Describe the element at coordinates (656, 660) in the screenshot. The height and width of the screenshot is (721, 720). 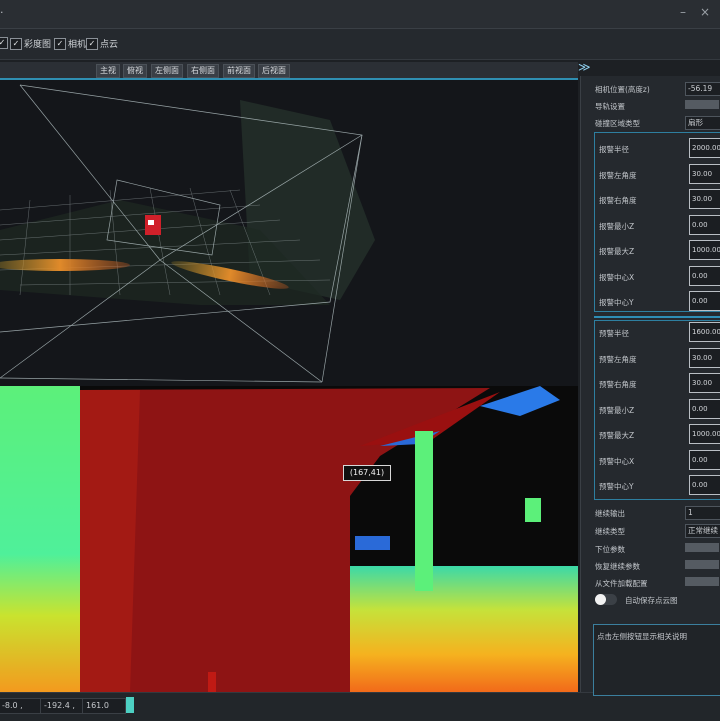
I see `help-text-box: 点击左侧按钮显示相关说明` at that location.